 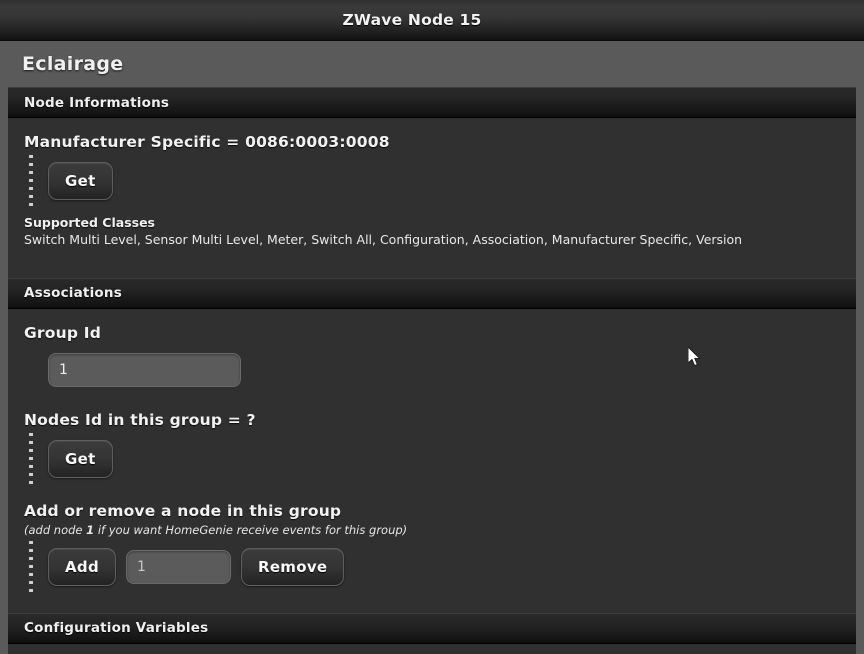 What do you see at coordinates (140, 419) in the screenshot?
I see `nodes-in-group-label: Nodes Id in this group = ?` at bounding box center [140, 419].